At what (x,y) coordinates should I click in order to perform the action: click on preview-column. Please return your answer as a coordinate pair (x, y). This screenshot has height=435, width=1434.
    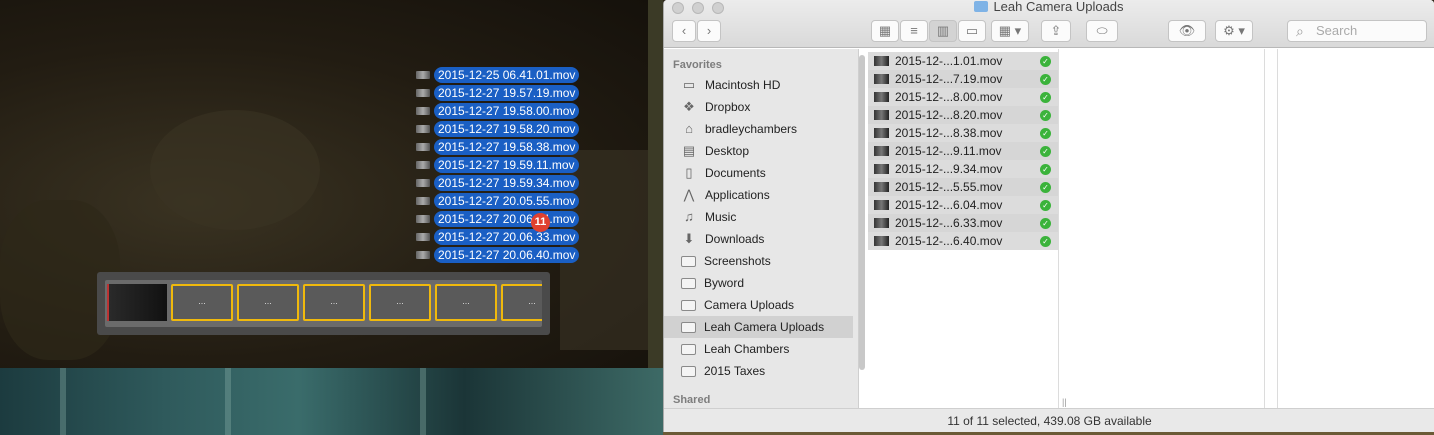
    Looking at the image, I should click on (1162, 228).